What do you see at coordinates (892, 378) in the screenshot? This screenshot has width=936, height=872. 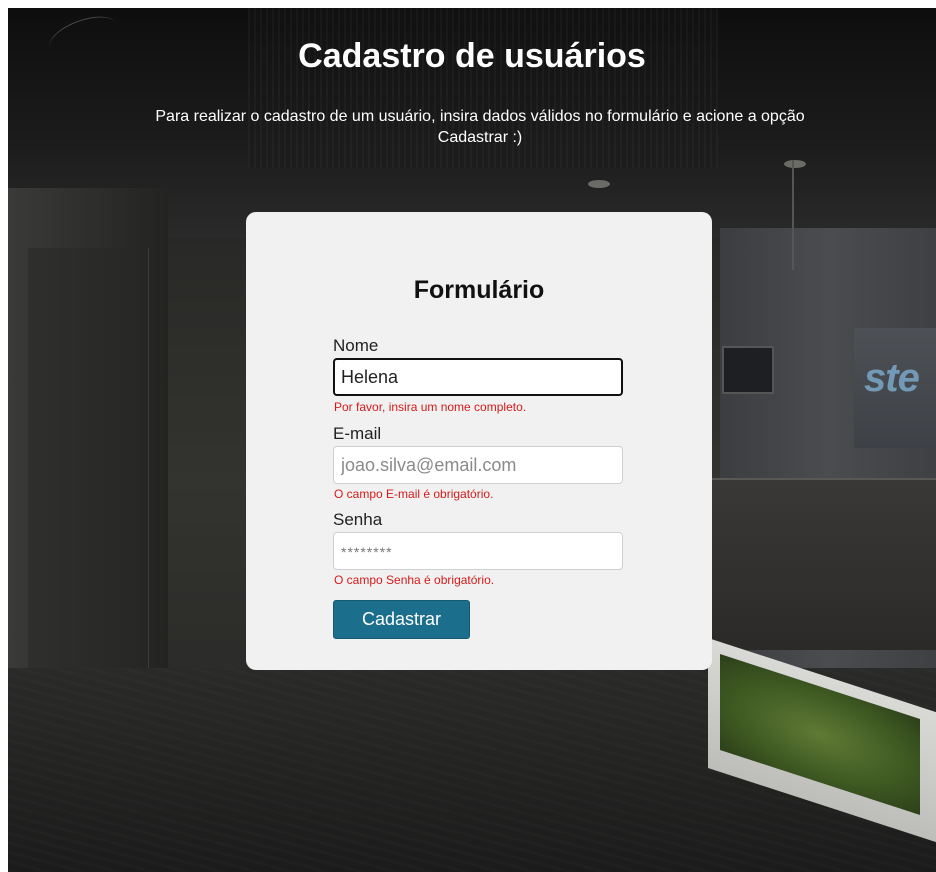 I see `background-logo: ste` at bounding box center [892, 378].